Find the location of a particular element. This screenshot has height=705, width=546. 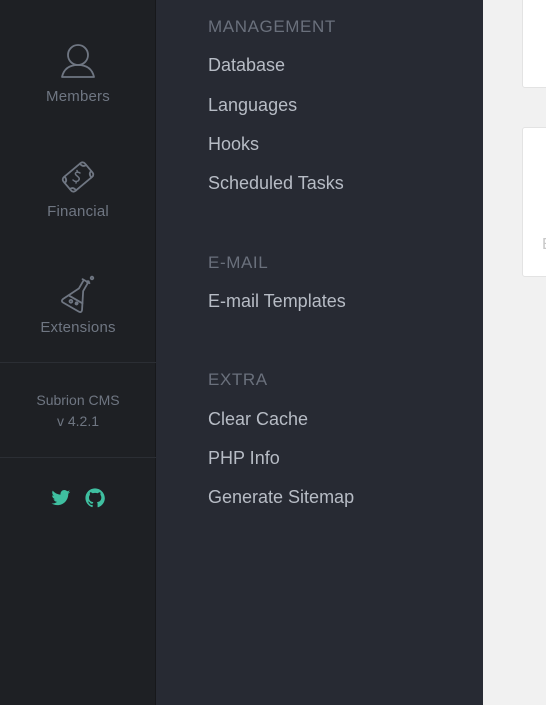

rail-item-members: Members is located at coordinates (78, 73).